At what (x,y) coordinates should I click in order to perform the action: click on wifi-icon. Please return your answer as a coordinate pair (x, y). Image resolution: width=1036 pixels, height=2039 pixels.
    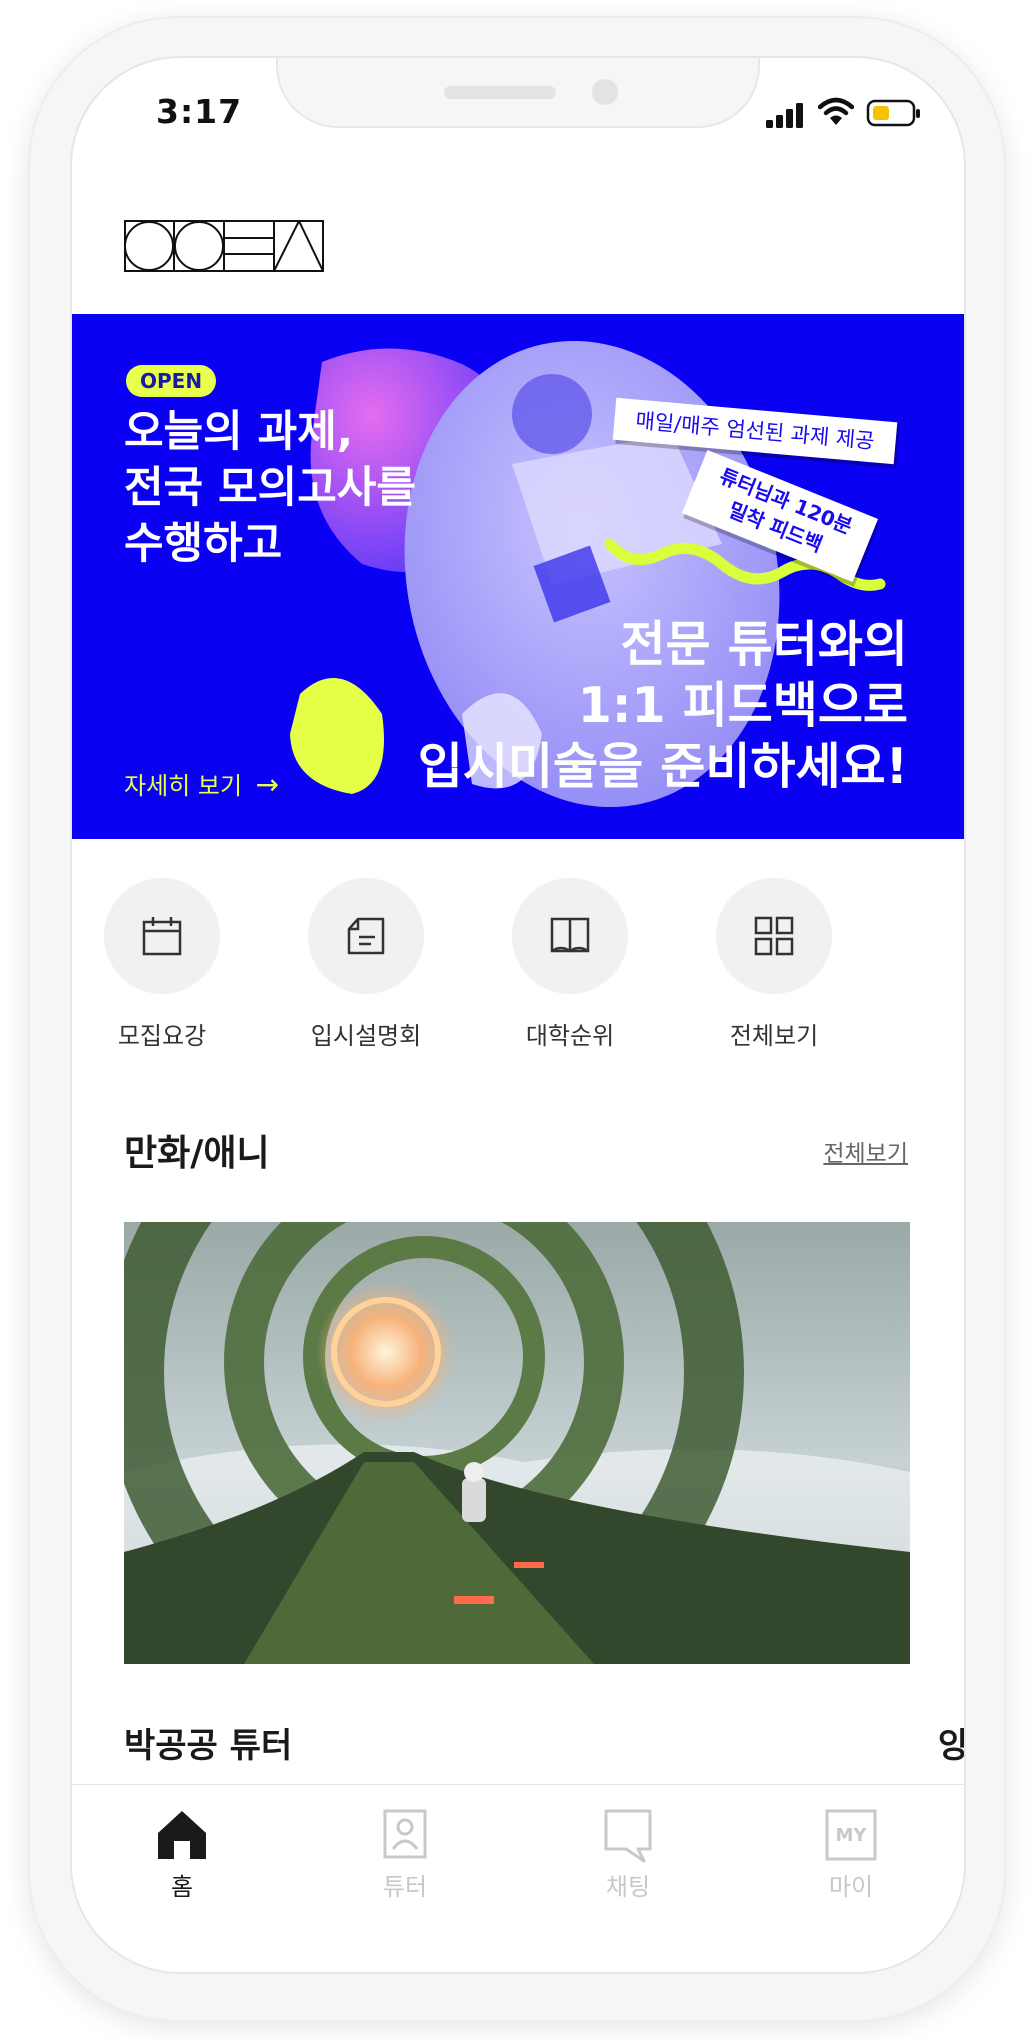
    Looking at the image, I should click on (836, 111).